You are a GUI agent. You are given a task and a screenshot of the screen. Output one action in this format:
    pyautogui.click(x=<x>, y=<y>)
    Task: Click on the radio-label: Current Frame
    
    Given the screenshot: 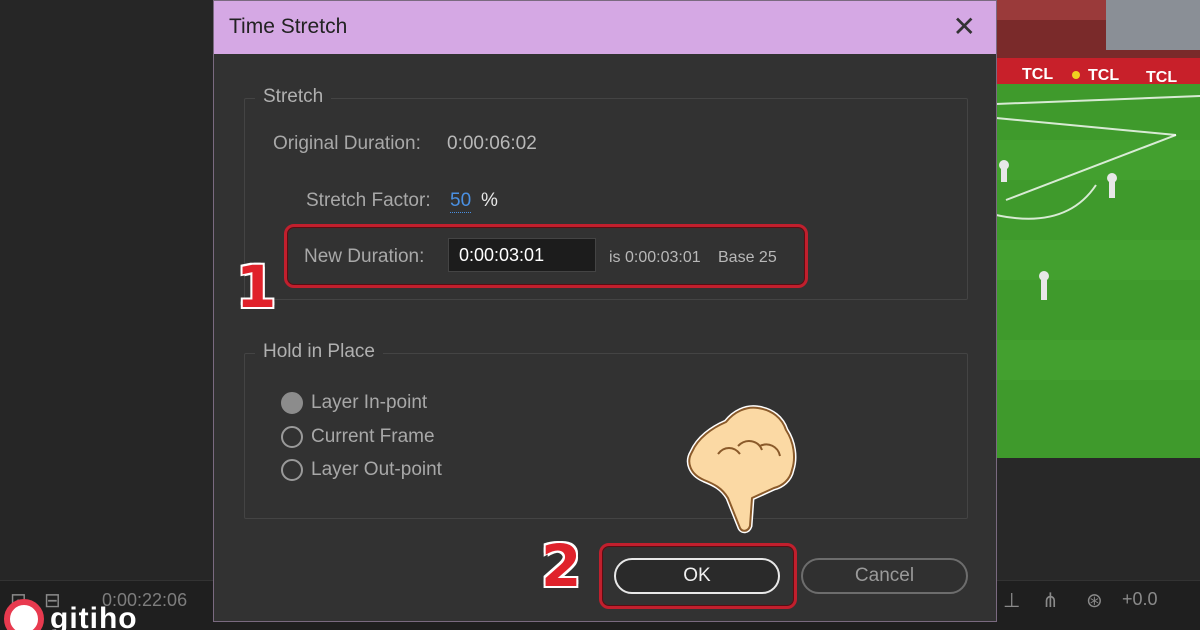 What is the action you would take?
    pyautogui.click(x=373, y=436)
    